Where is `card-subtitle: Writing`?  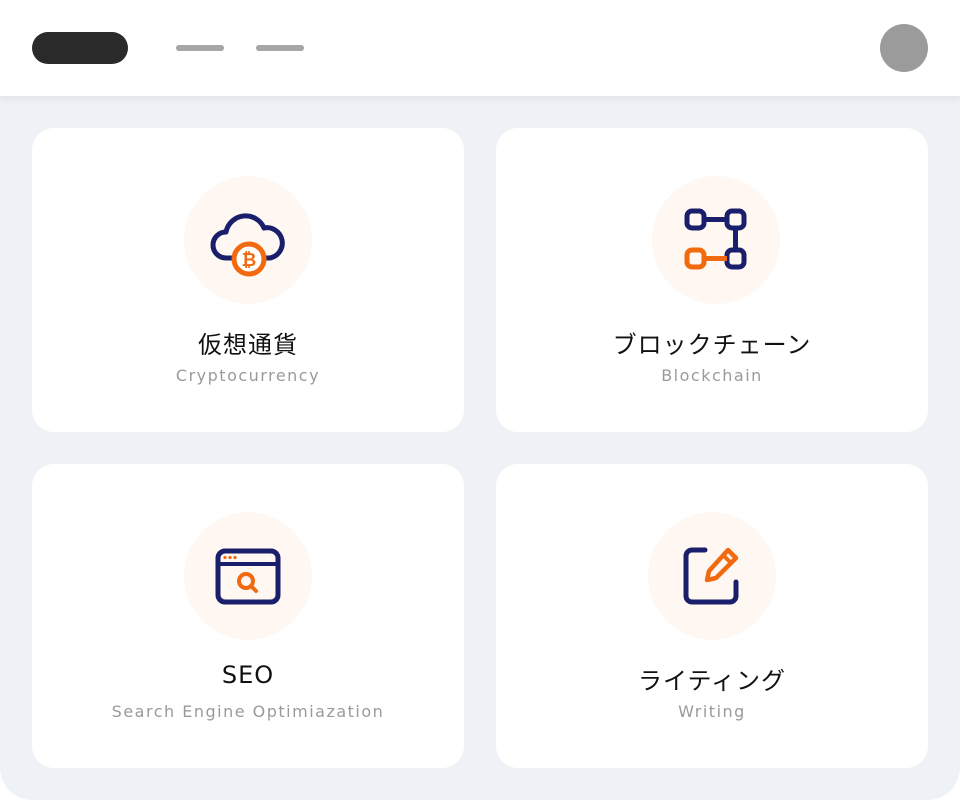 card-subtitle: Writing is located at coordinates (712, 711).